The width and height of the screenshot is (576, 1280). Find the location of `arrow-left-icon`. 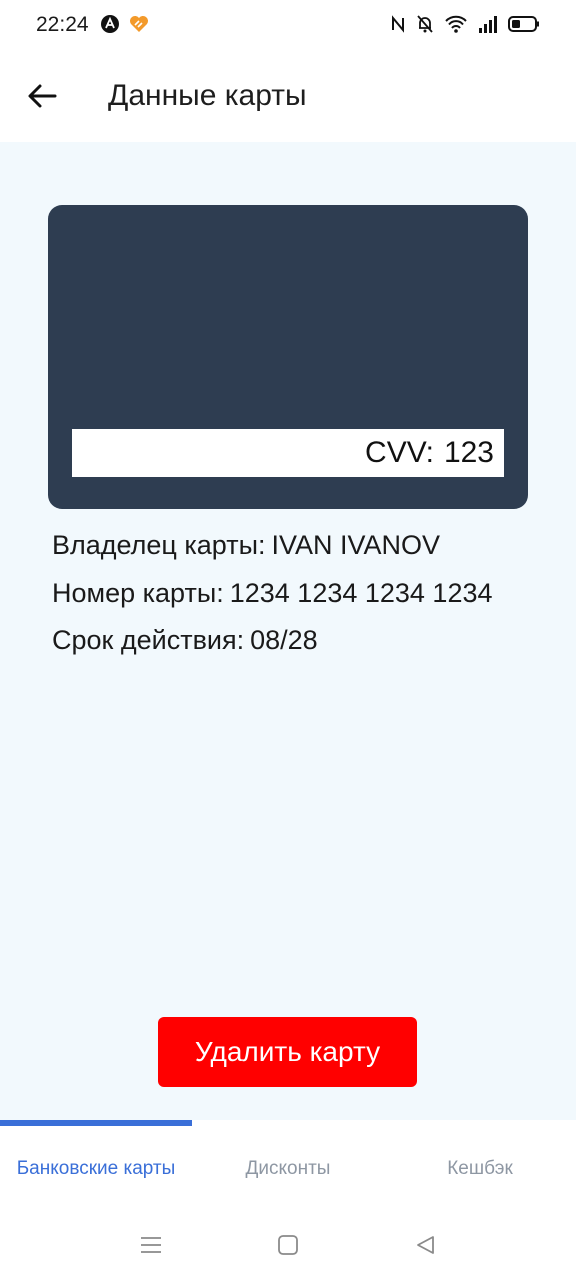

arrow-left-icon is located at coordinates (42, 98).